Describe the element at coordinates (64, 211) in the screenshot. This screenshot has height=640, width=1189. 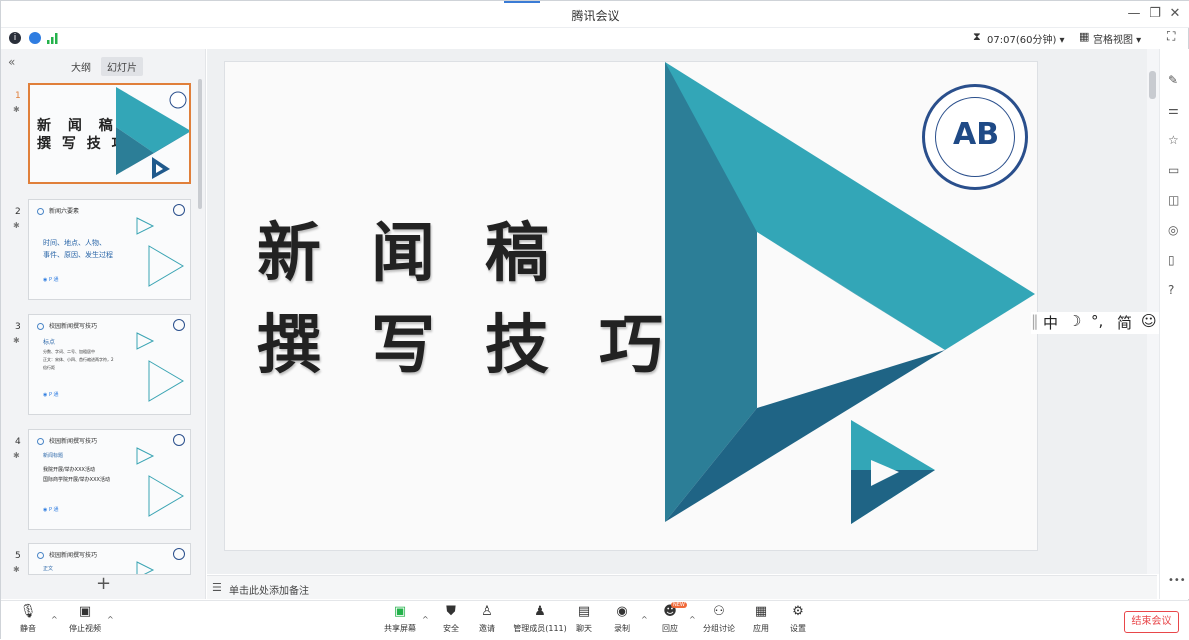
I see `thumb-heading: 新闻六要素` at that location.